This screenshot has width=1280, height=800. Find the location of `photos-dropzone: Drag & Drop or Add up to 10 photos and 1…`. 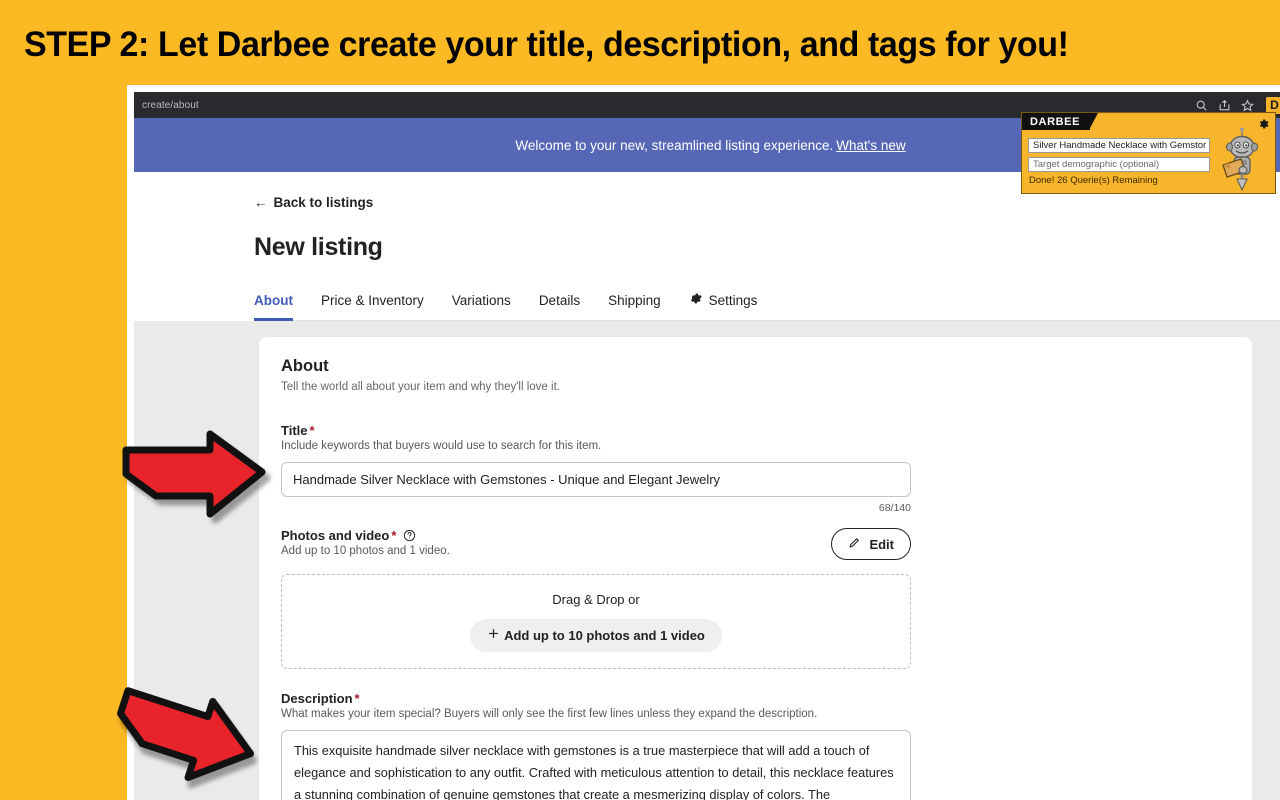

photos-dropzone: Drag & Drop or Add up to 10 photos and 1… is located at coordinates (596, 621).